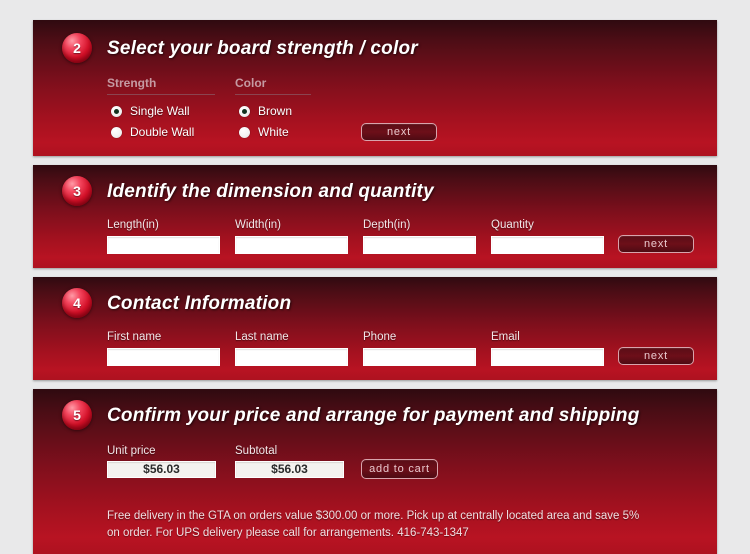  Describe the element at coordinates (262, 337) in the screenshot. I see `field-label-last-name: Last name` at that location.